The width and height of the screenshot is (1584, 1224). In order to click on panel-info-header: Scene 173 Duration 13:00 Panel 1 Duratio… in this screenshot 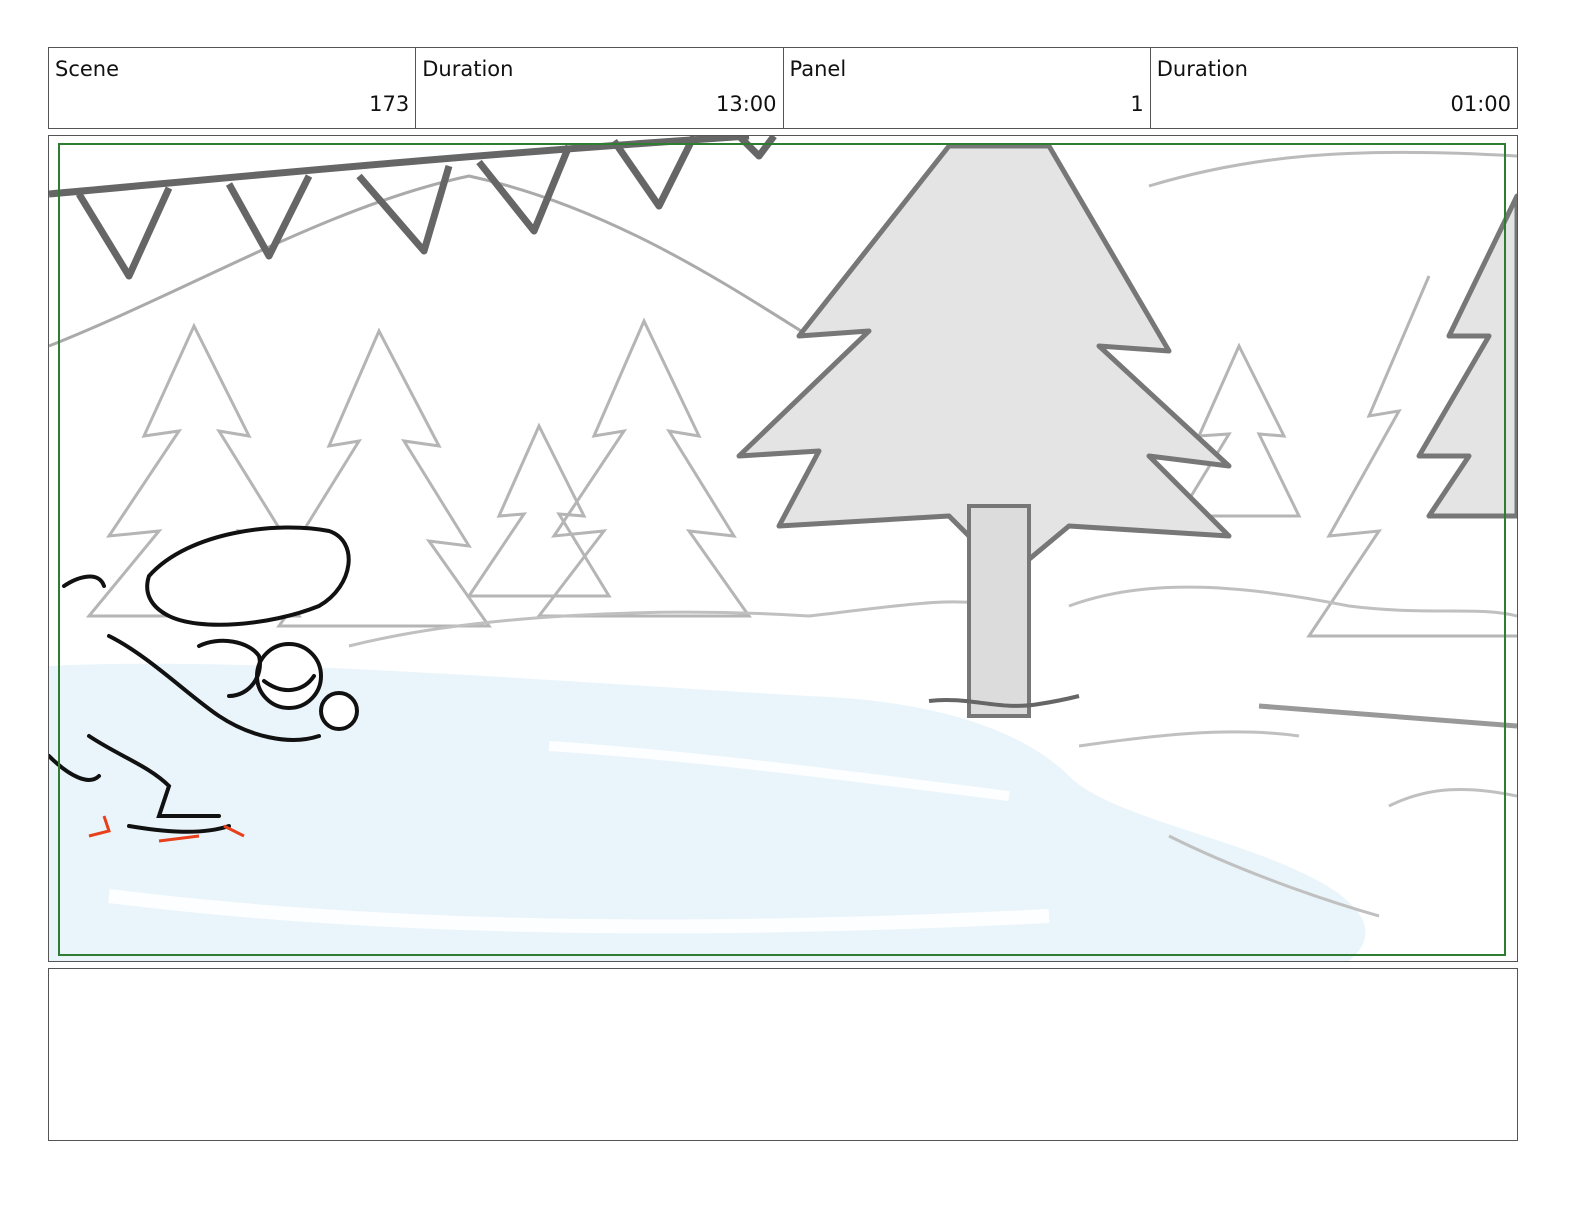, I will do `click(783, 88)`.